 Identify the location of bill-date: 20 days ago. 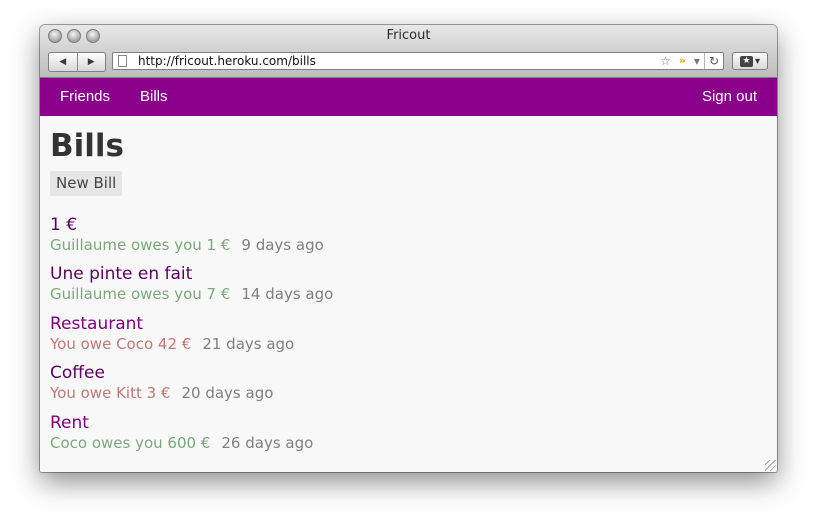
(227, 393).